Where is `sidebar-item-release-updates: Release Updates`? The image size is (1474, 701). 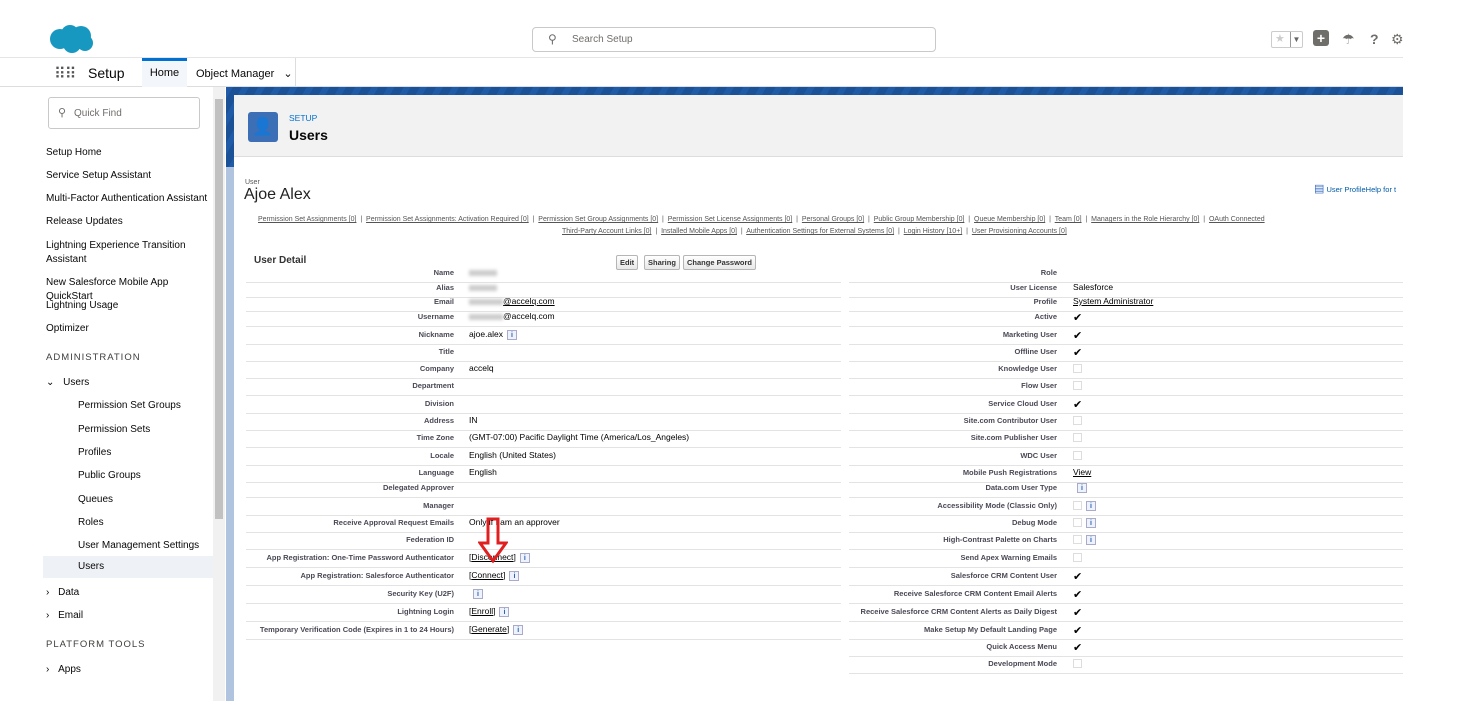
sidebar-item-release-updates: Release Updates is located at coordinates (128, 222).